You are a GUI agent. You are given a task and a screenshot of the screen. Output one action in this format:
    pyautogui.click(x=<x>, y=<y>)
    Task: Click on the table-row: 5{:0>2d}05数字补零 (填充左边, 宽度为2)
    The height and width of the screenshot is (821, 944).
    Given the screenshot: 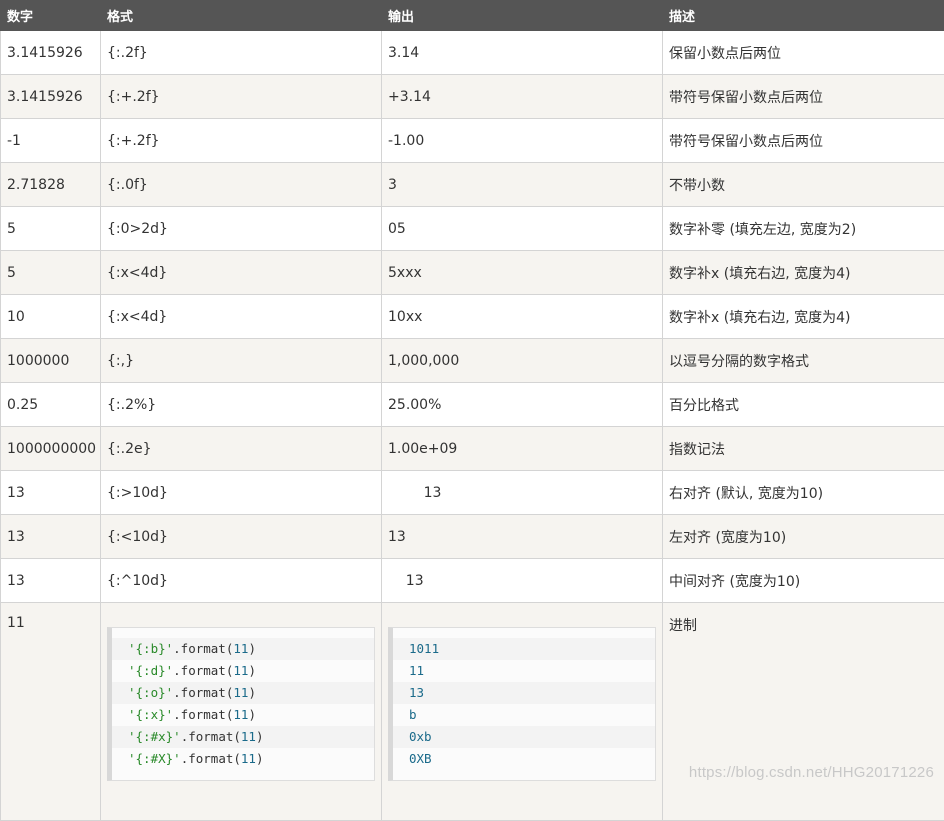 What is the action you would take?
    pyautogui.click(x=472, y=229)
    